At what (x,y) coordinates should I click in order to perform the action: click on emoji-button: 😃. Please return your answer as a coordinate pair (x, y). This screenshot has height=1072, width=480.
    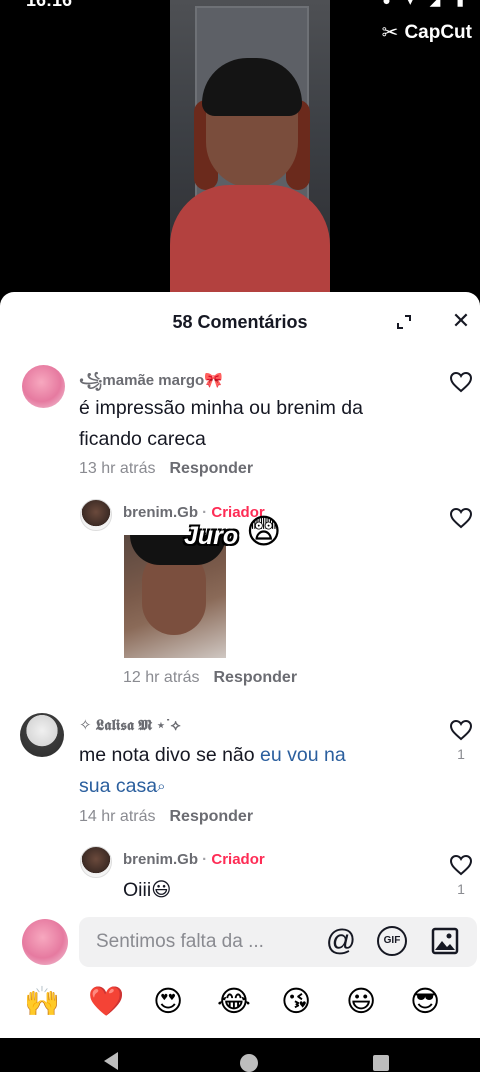
    Looking at the image, I should click on (361, 1002).